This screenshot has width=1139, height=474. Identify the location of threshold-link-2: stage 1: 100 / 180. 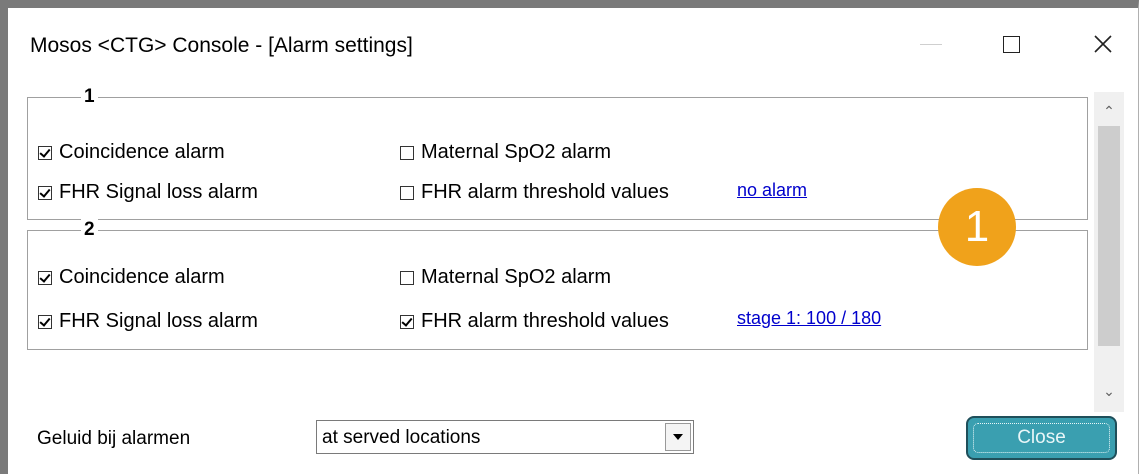
(809, 318).